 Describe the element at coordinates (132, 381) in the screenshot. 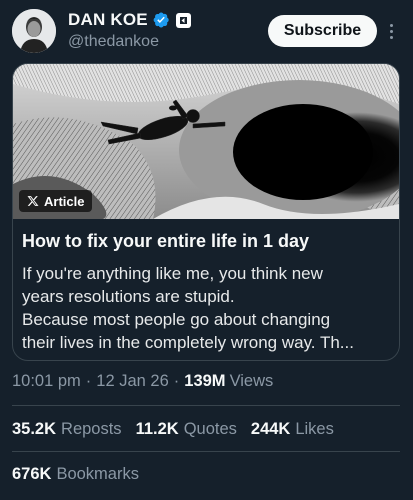

I see `post-date: 12 Jan 26` at that location.